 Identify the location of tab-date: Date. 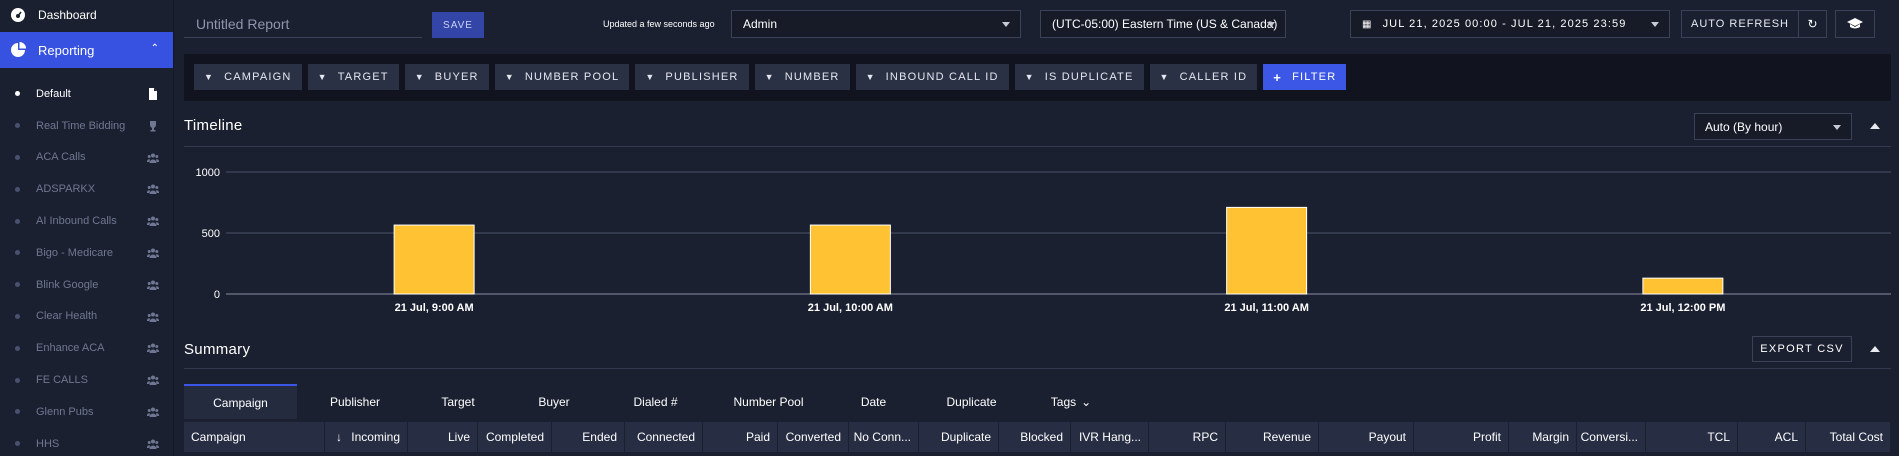
(873, 401).